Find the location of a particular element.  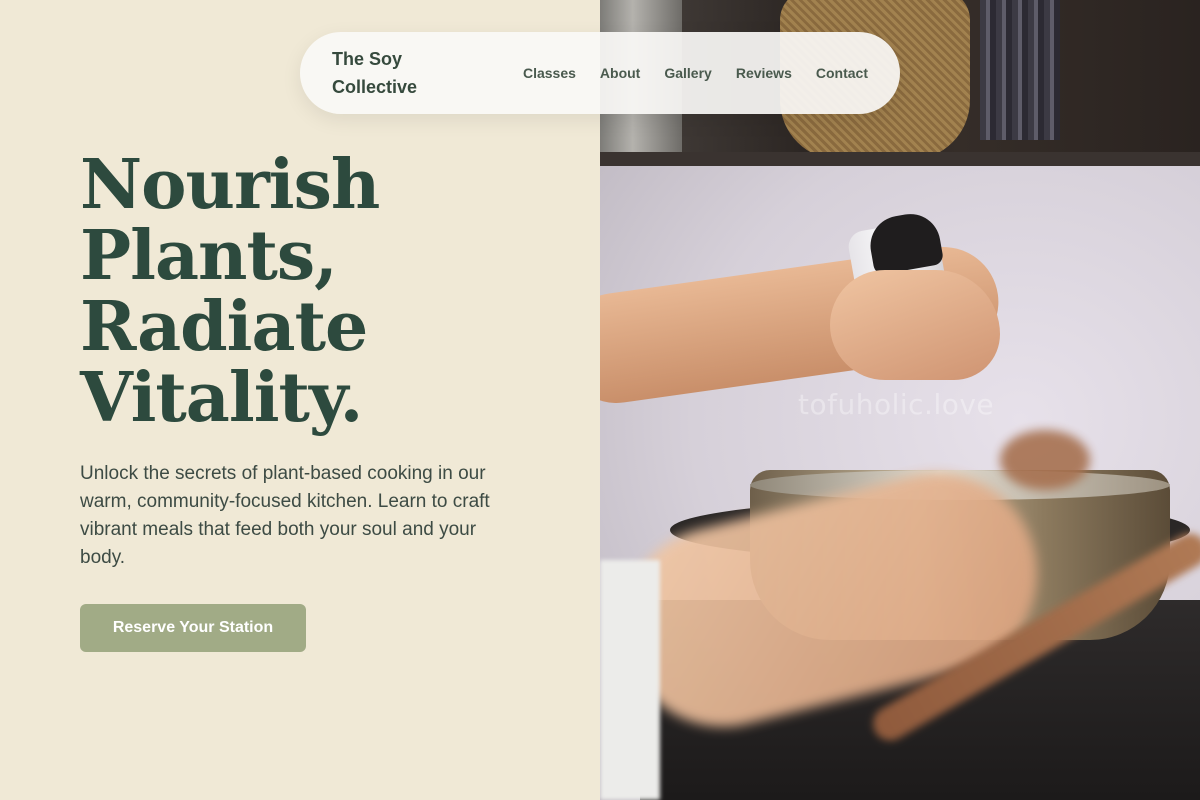

photo-watermark: tofuholic.love is located at coordinates (896, 404).